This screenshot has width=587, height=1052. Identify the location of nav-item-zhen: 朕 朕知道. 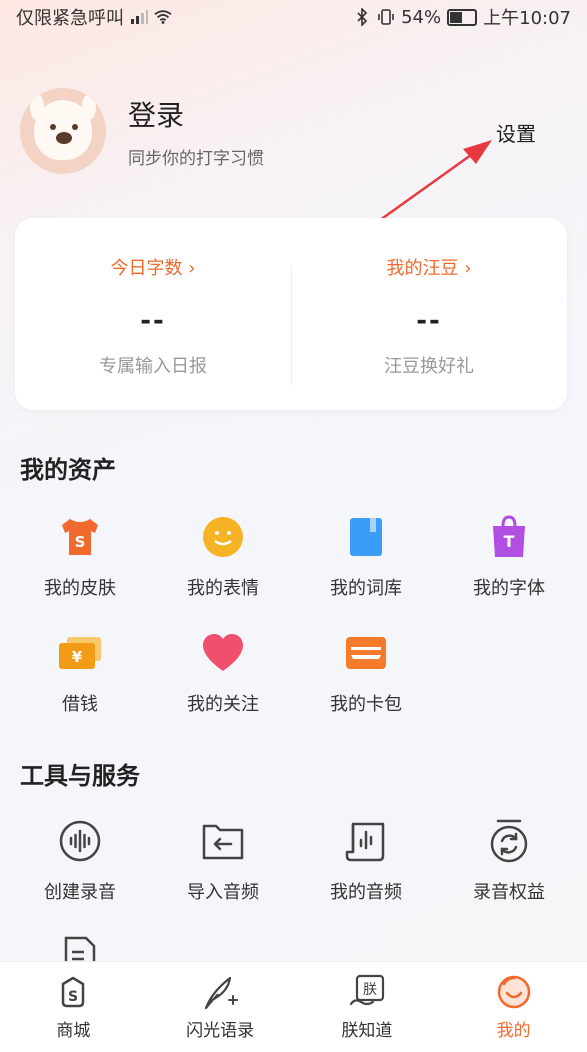
(367, 1007).